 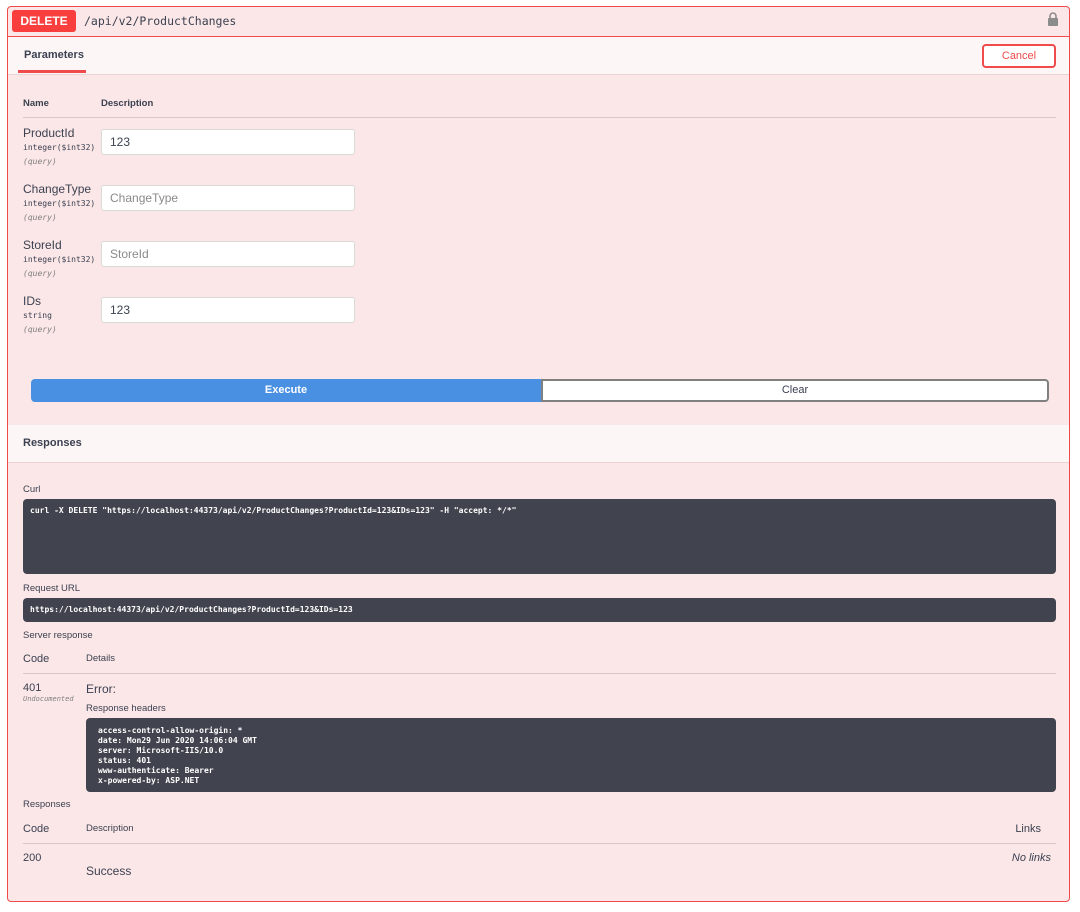 What do you see at coordinates (228, 198) in the screenshot?
I see `changetype-input` at bounding box center [228, 198].